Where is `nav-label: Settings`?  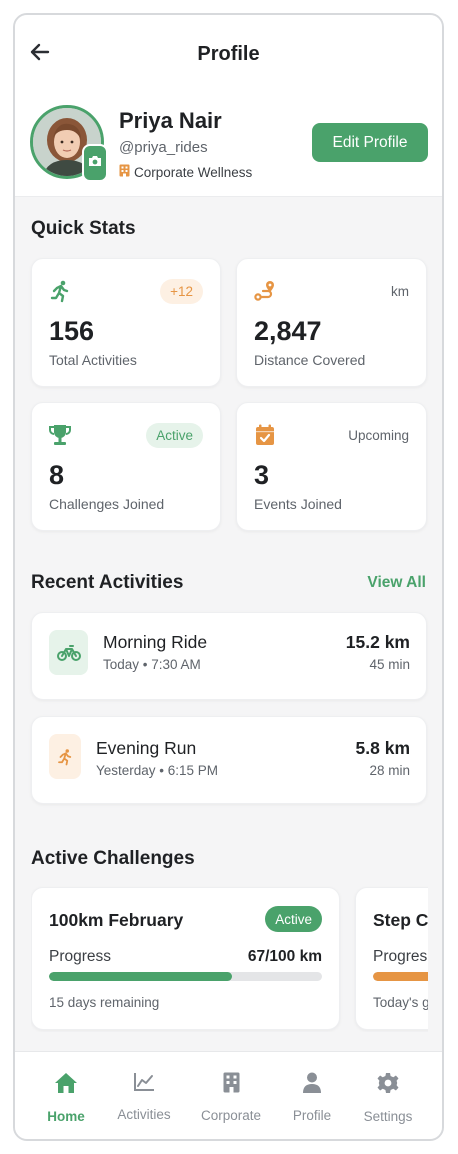 nav-label: Settings is located at coordinates (388, 1116).